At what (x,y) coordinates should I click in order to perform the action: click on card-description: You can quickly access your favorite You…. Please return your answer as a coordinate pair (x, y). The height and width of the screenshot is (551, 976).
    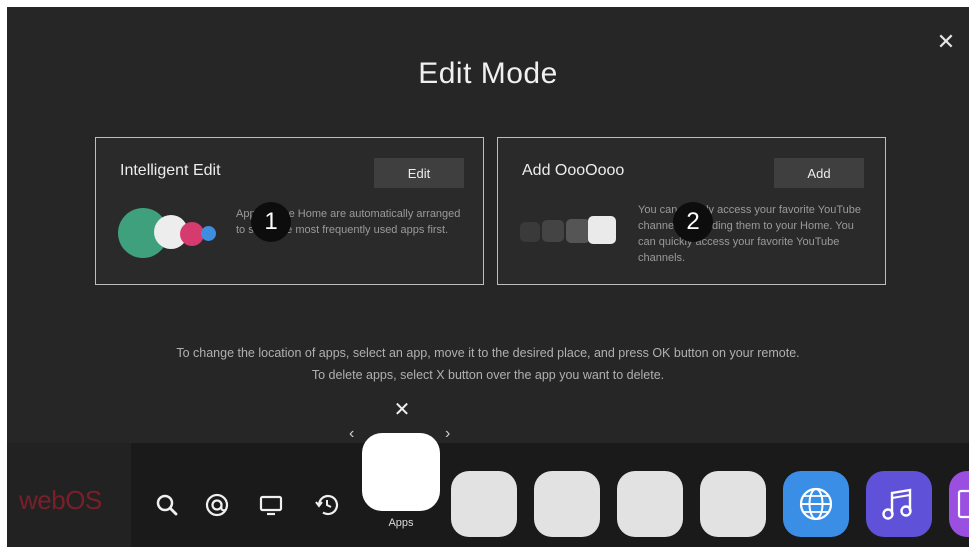
    Looking at the image, I should click on (749, 234).